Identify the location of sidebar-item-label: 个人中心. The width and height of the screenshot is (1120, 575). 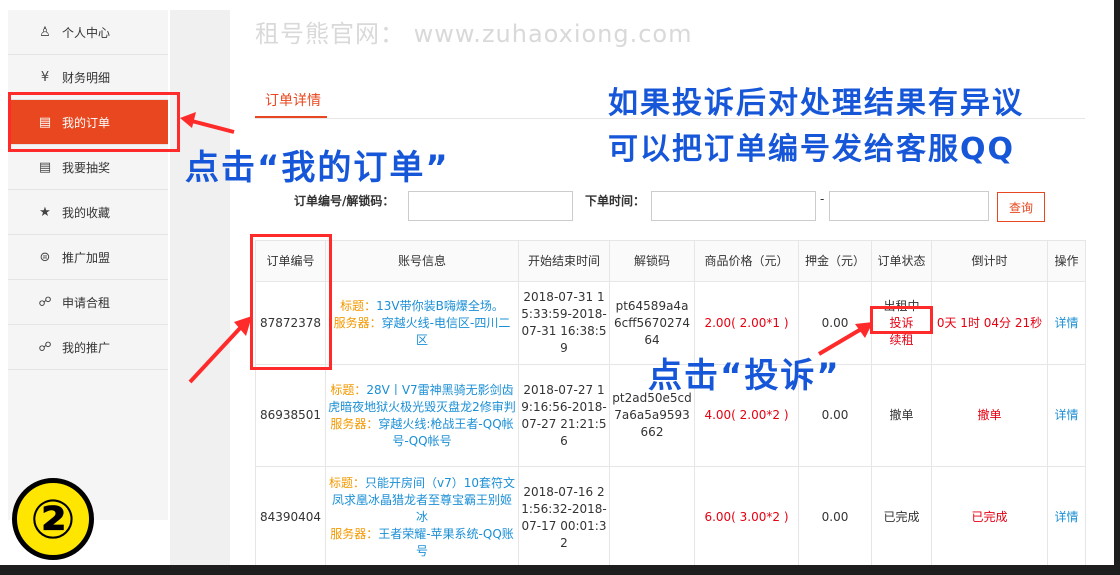
(86, 32).